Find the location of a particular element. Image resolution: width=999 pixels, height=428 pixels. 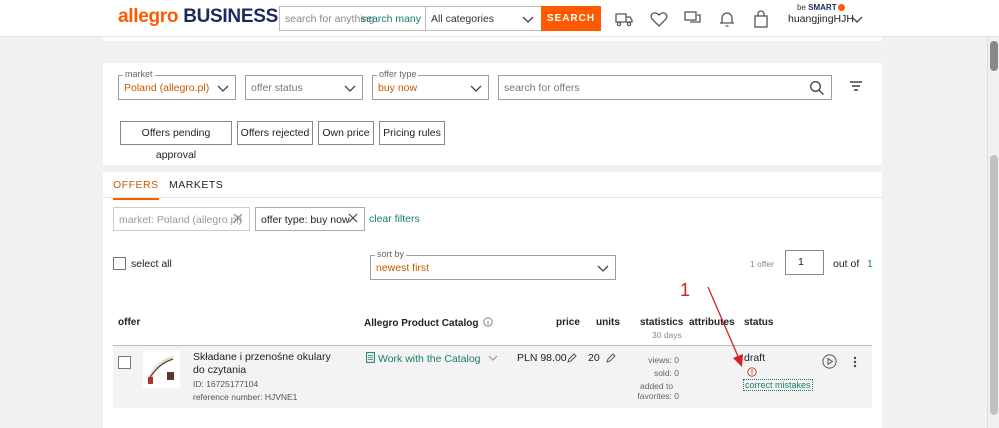

total-pages-link: 1 is located at coordinates (870, 264).